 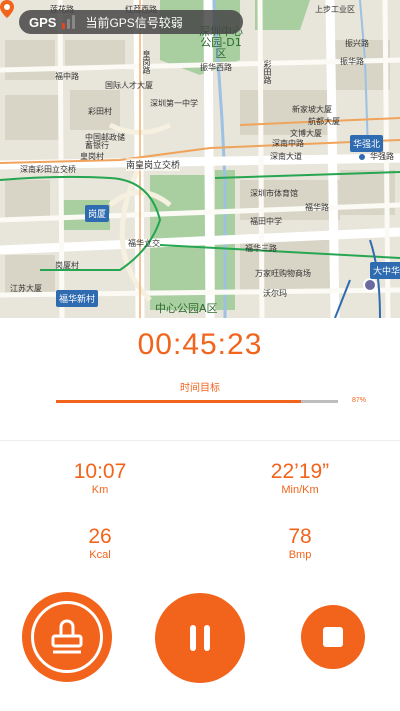 I want to click on map-label: 深南中路, so click(x=288, y=143).